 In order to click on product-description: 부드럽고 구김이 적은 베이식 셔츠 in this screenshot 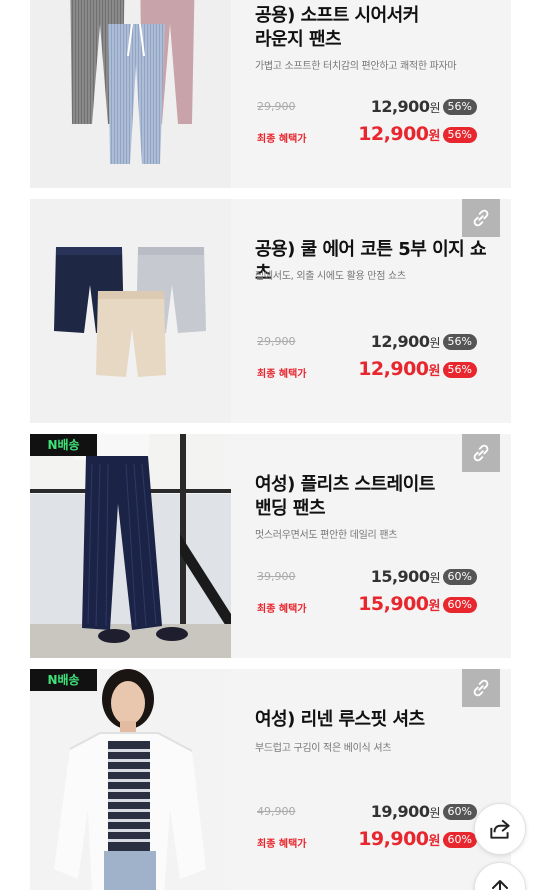, I will do `click(323, 748)`.